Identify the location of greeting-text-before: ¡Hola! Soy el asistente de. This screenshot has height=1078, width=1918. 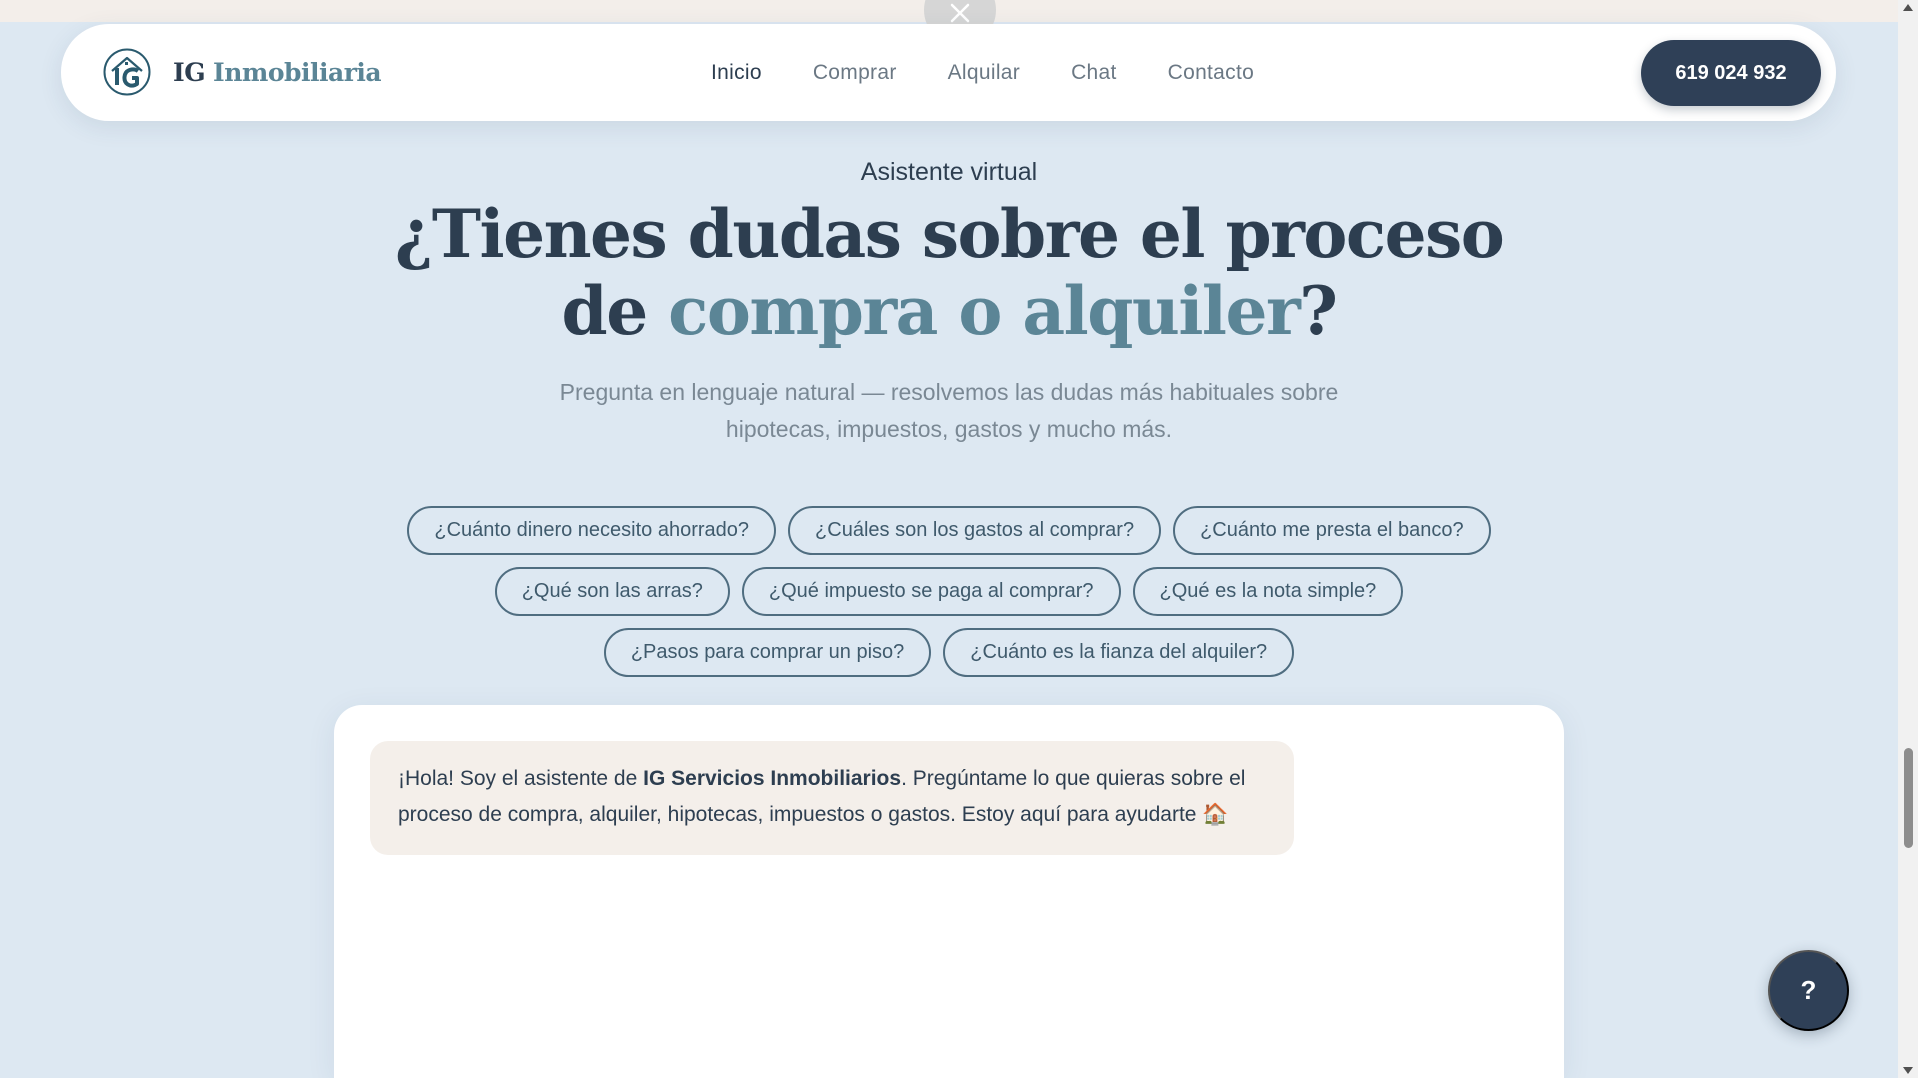
(521, 778).